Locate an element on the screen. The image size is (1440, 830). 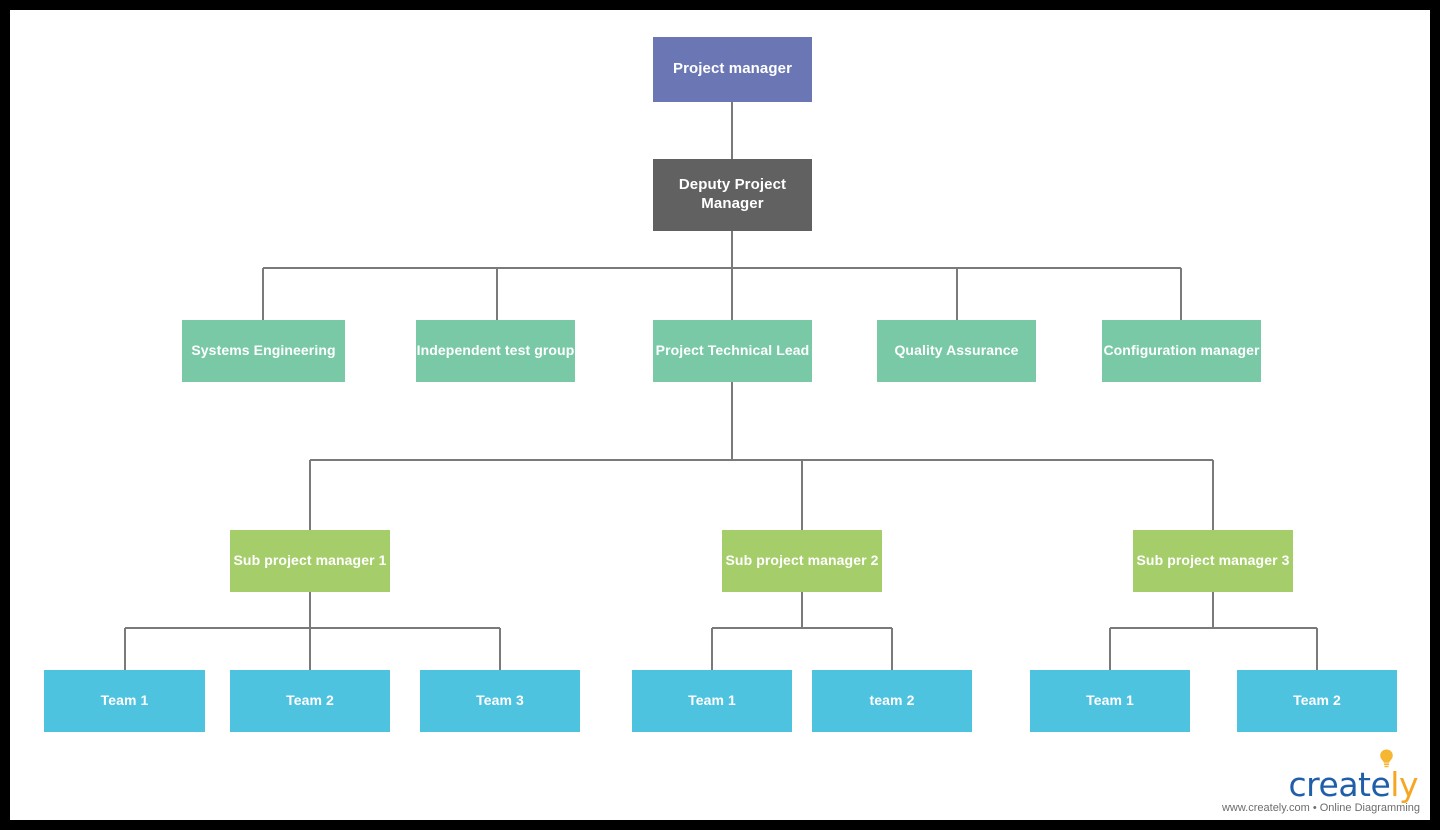
node-independent-test-group: Independent test group is located at coordinates (495, 351).